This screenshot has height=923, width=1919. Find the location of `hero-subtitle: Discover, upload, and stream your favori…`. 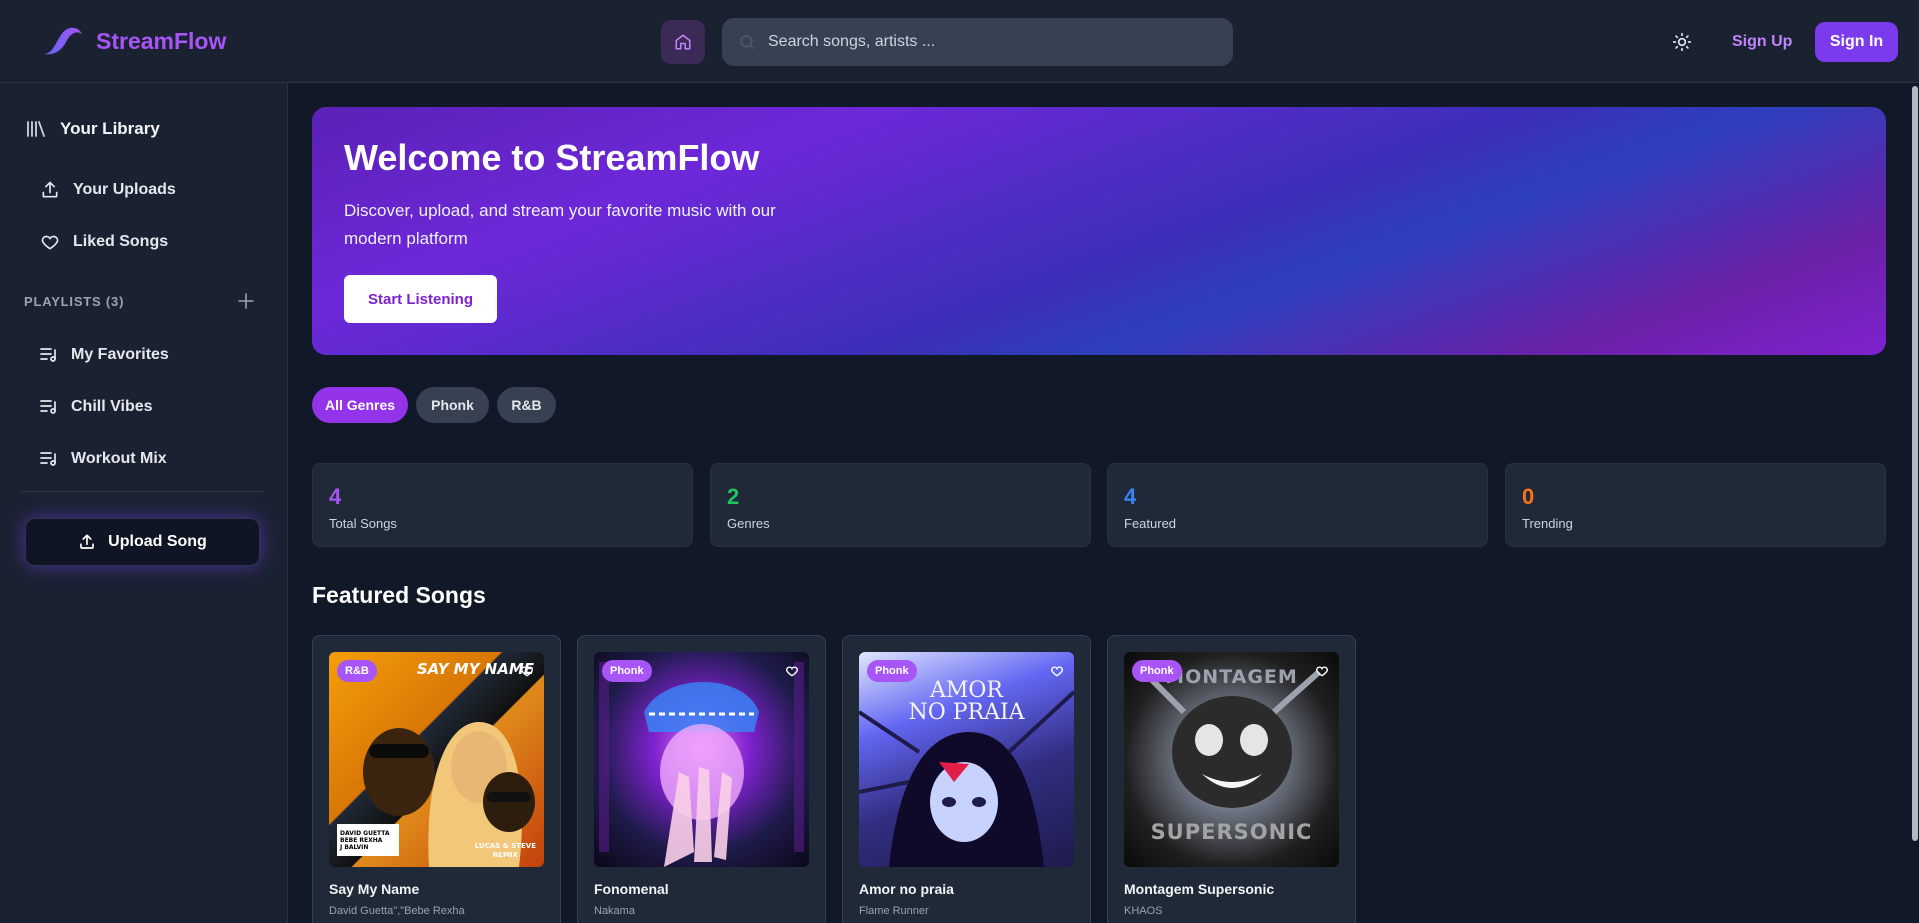

hero-subtitle: Discover, upload, and stream your favori… is located at coordinates (560, 224).